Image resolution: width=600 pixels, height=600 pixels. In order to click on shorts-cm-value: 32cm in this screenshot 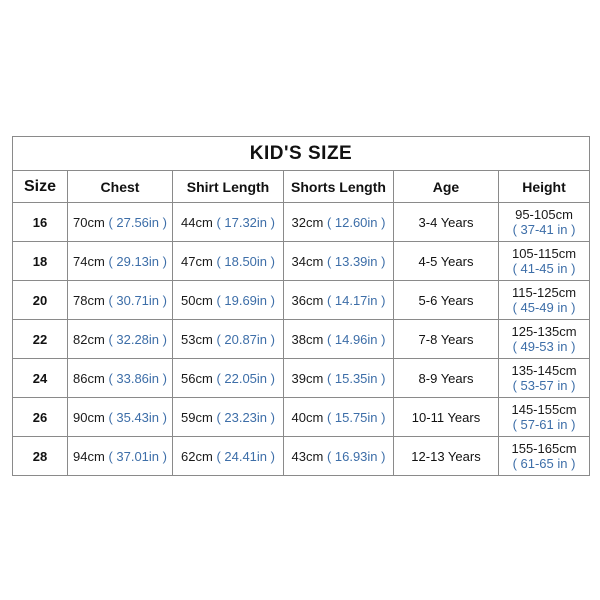, I will do `click(307, 222)`.